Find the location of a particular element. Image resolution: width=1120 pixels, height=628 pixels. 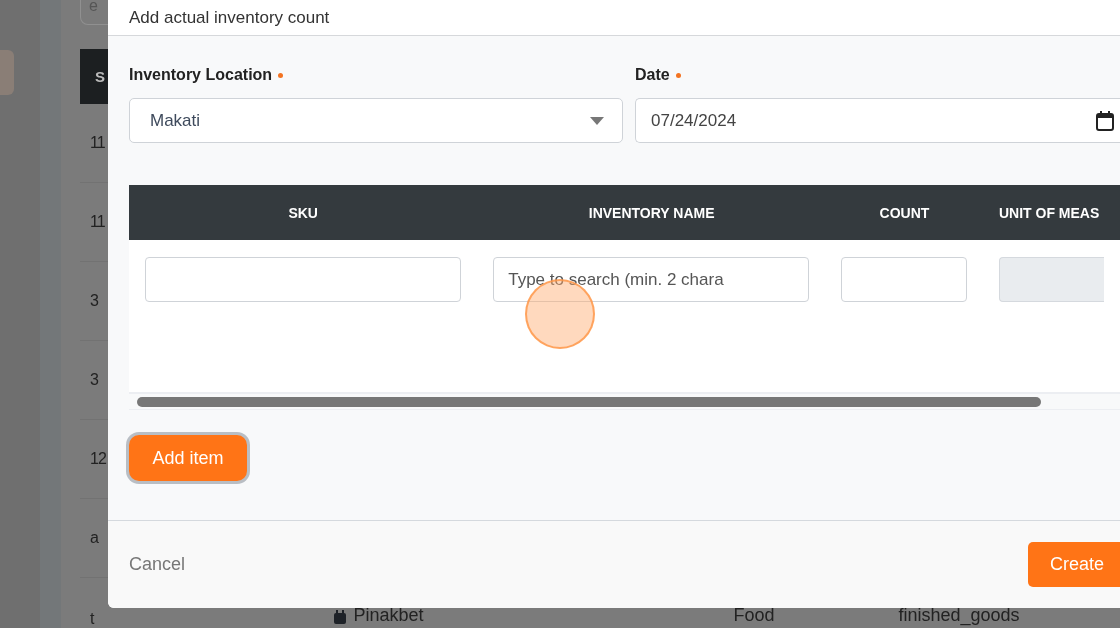

table-cell-text: Pinakbet is located at coordinates (389, 615).